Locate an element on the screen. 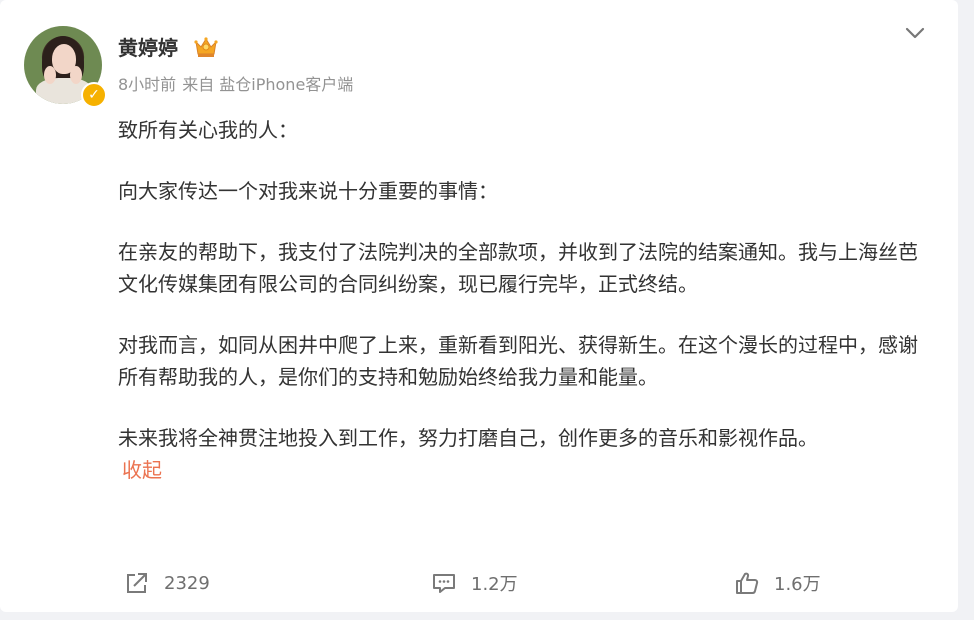  comment-button: 1.2万 is located at coordinates (474, 583).